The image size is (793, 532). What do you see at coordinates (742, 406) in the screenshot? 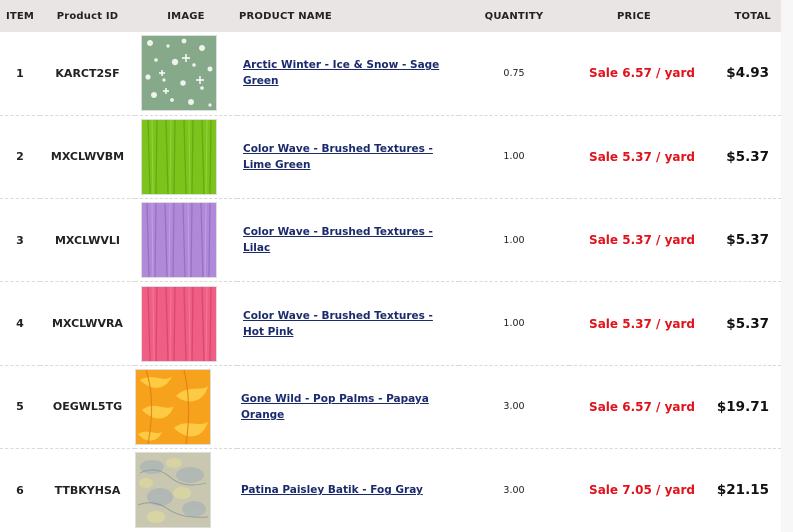
I see `line-total: $19.71` at bounding box center [742, 406].